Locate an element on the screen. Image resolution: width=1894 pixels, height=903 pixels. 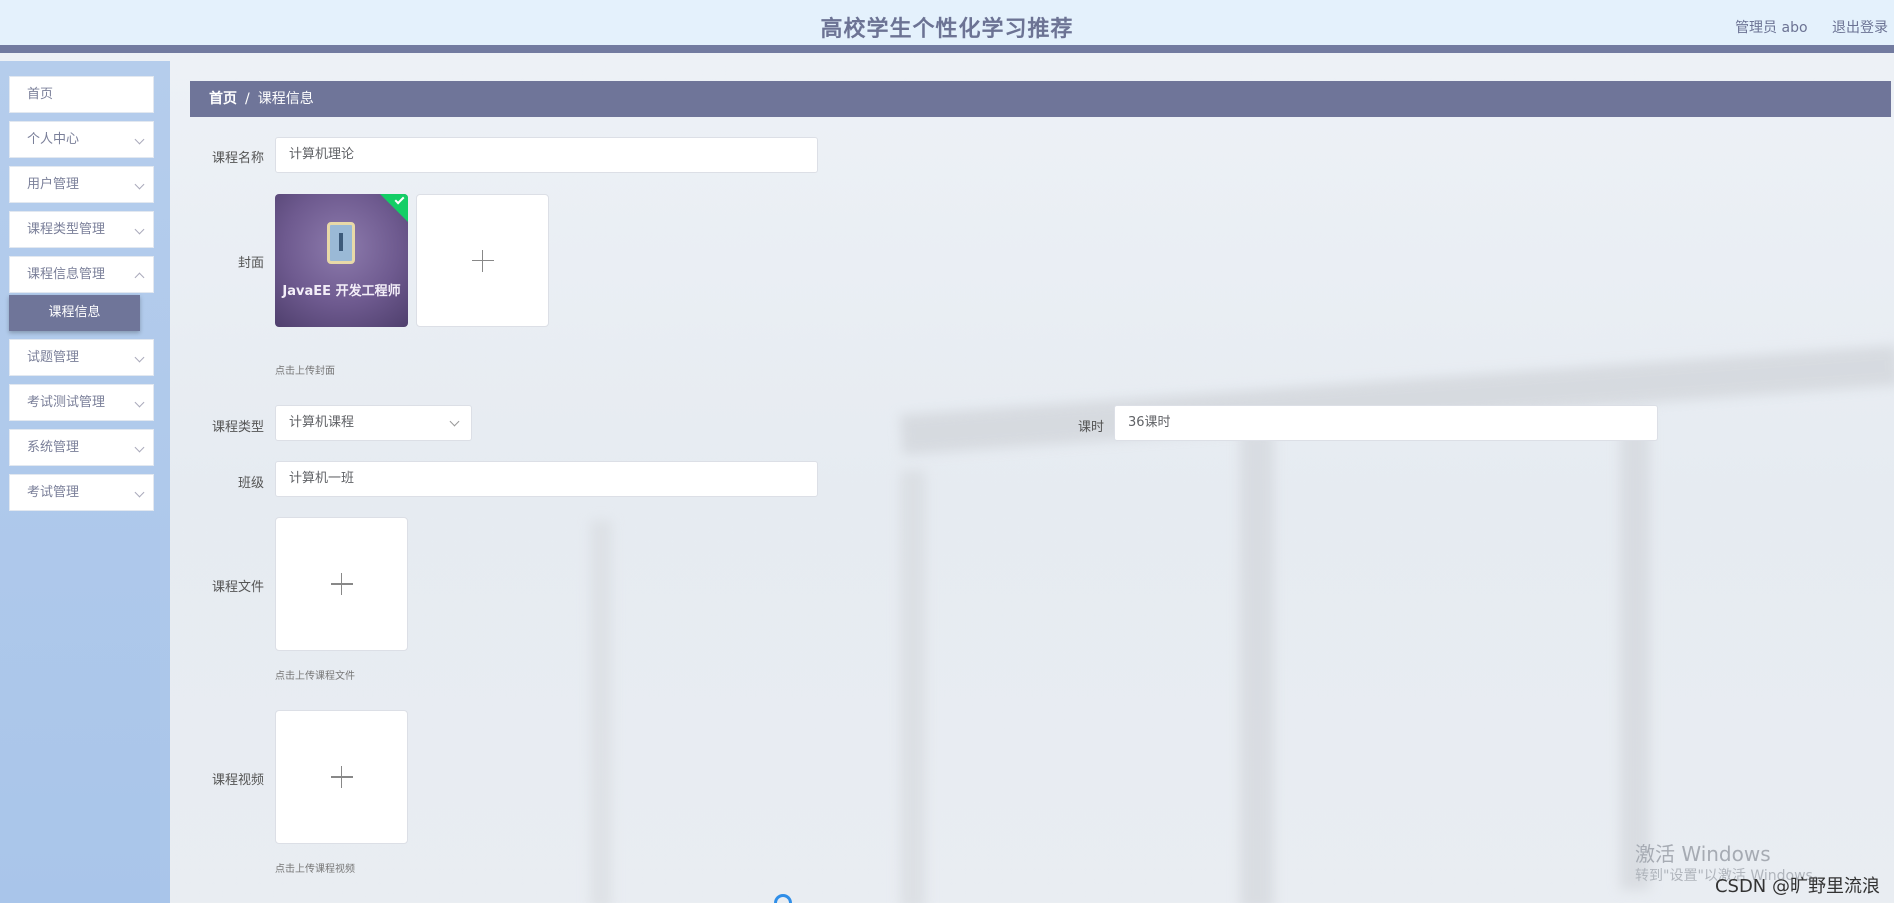
hours-label: 课时 is located at coordinates (1090, 427).